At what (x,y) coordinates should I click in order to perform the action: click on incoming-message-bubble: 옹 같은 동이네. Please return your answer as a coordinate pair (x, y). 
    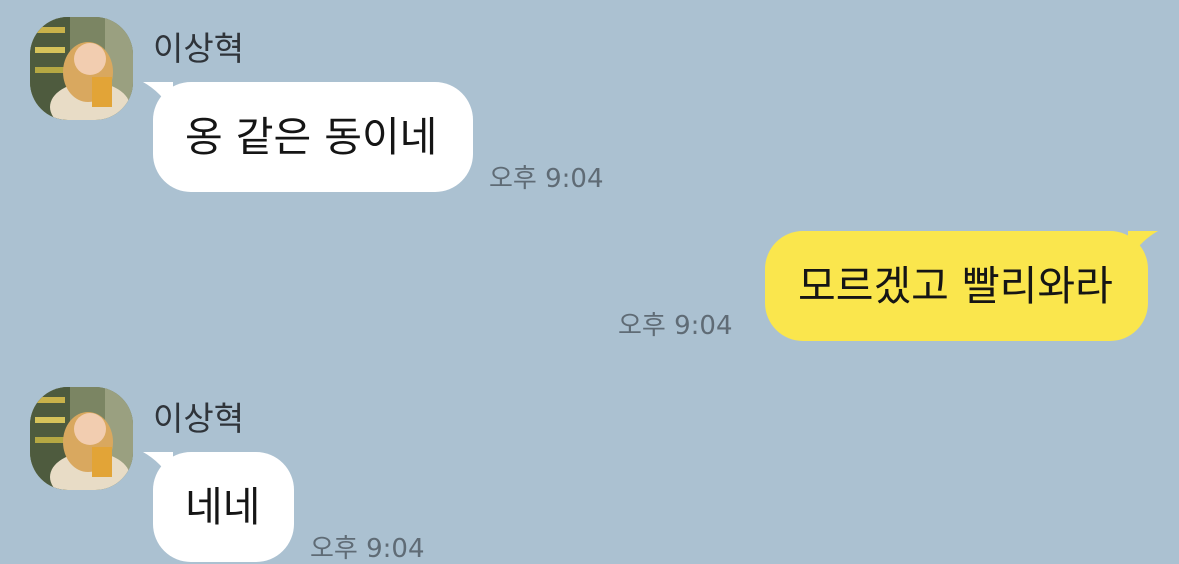
    Looking at the image, I should click on (308, 137).